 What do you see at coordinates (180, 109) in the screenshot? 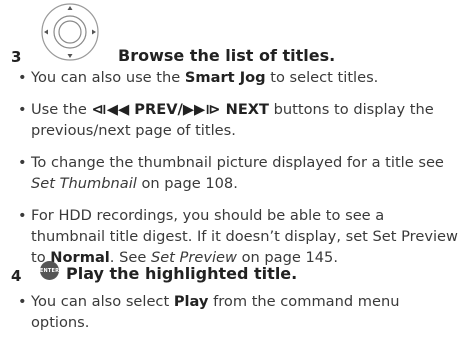
I see `prev-next-keyword: ⧏◀◀ PREV/▶▶⧐ NEXT` at bounding box center [180, 109].